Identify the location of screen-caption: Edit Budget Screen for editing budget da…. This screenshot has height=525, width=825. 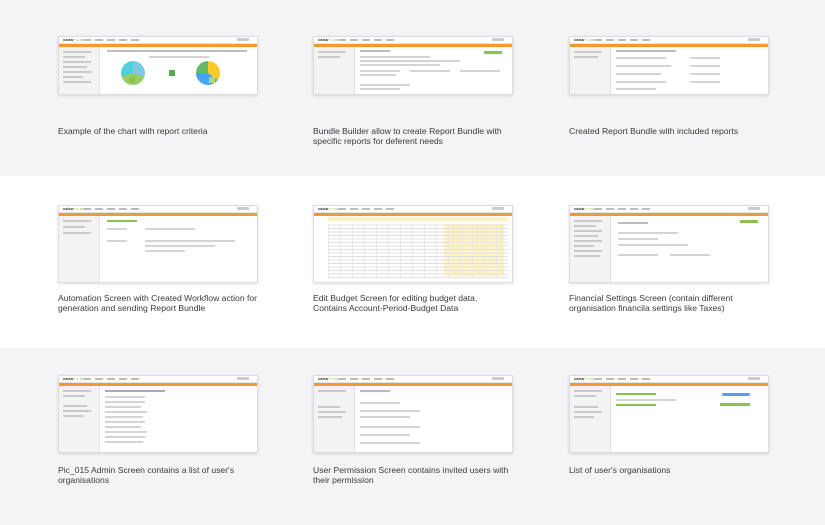
(395, 303).